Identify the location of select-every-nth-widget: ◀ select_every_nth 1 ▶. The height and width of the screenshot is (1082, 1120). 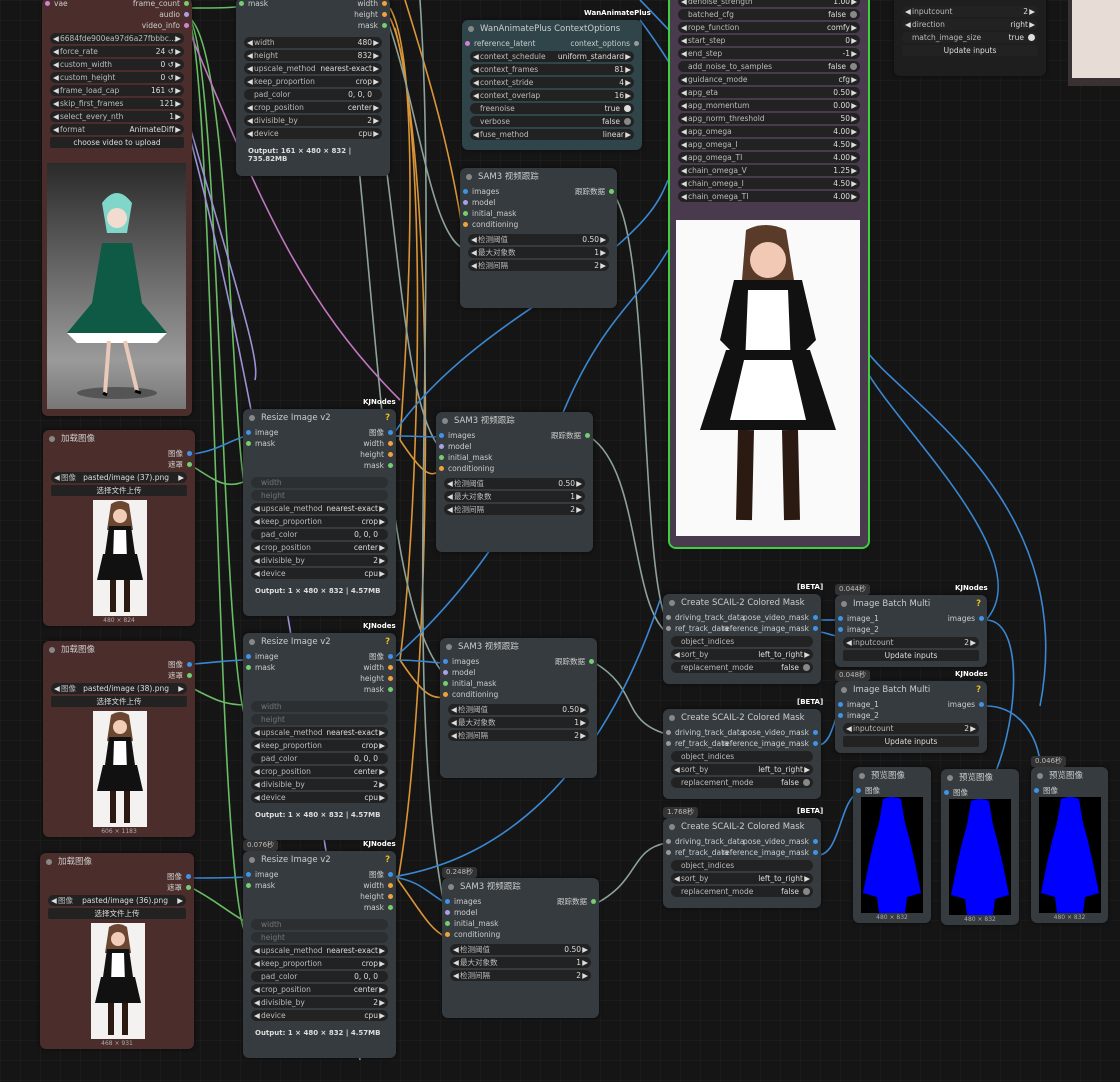
(117, 116).